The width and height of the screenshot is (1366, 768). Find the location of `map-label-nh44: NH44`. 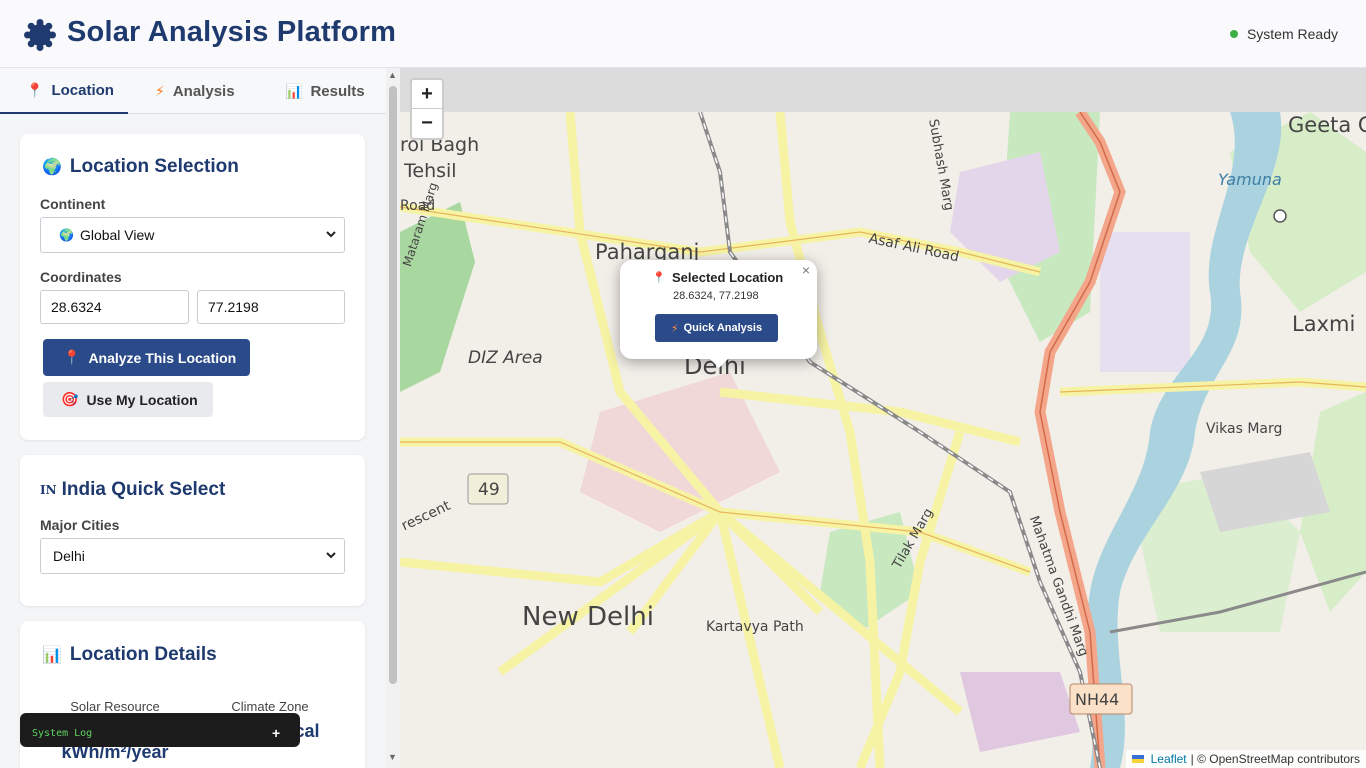

map-label-nh44: NH44 is located at coordinates (1097, 699).